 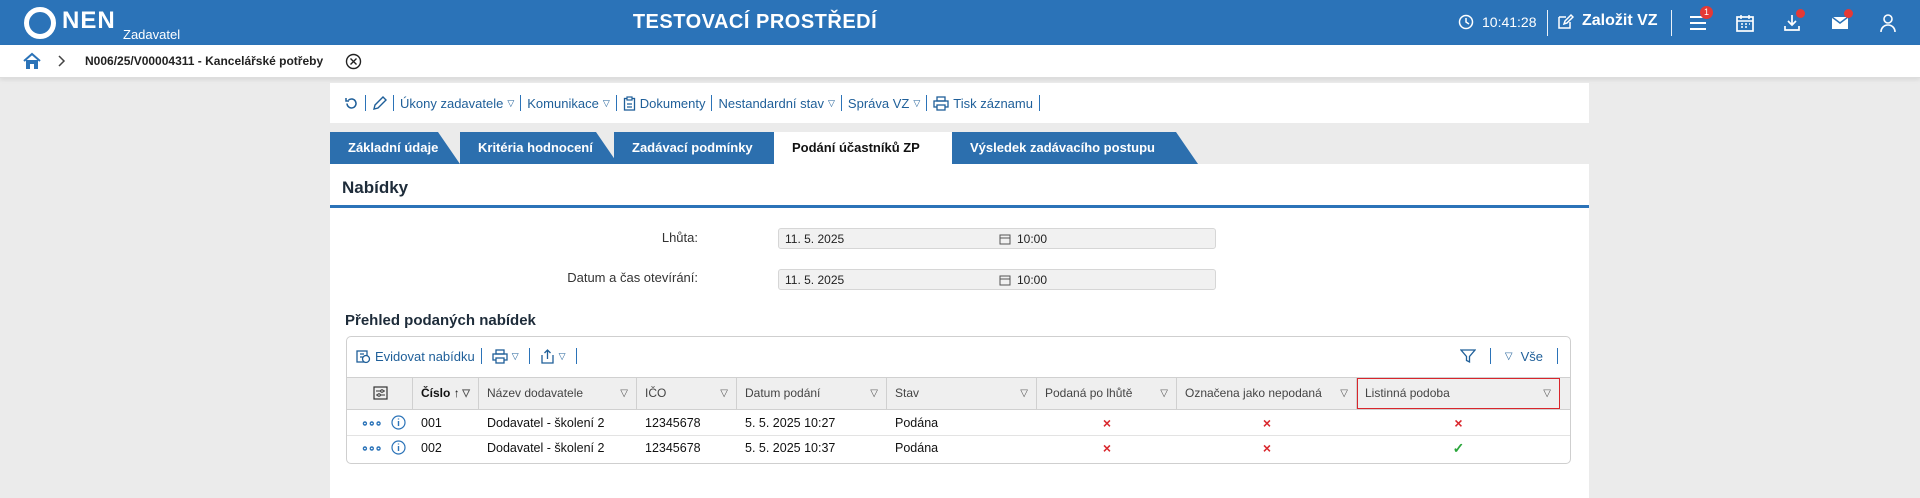 I want to click on edit-icon, so click(x=1566, y=21).